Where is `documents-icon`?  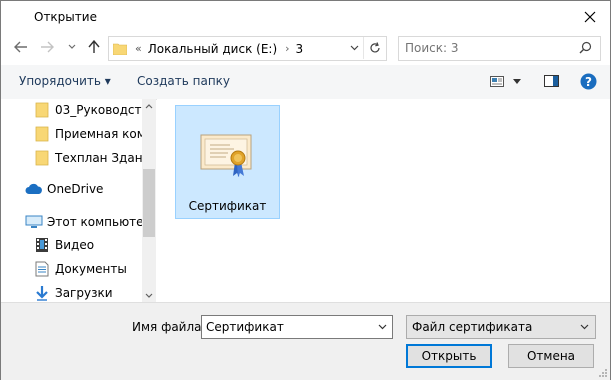 documents-icon is located at coordinates (42, 269).